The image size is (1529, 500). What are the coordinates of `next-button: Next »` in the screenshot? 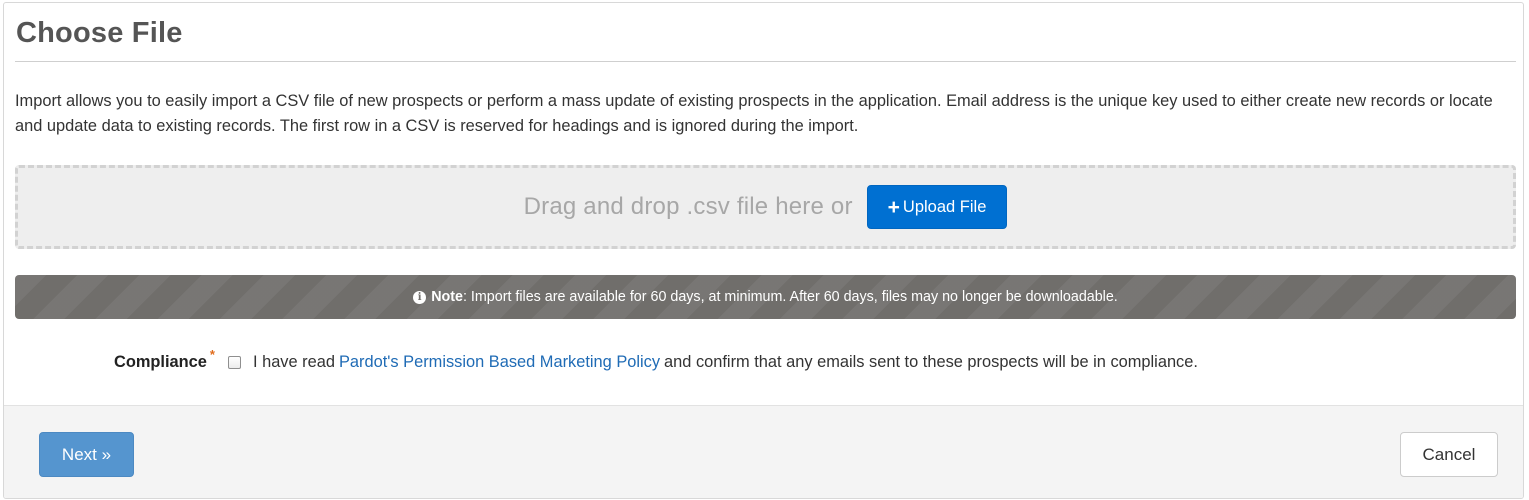 It's located at (86, 454).